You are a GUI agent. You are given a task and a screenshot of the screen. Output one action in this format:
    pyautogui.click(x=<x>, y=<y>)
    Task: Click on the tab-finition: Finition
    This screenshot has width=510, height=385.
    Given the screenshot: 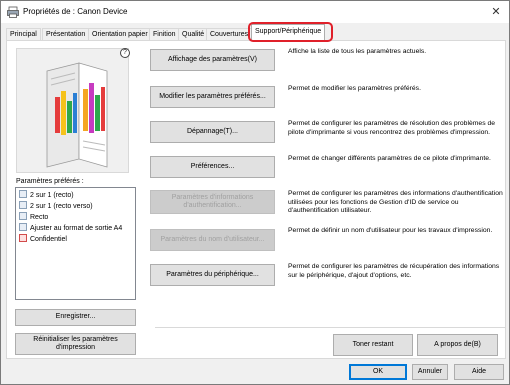 What is the action you would take?
    pyautogui.click(x=164, y=34)
    